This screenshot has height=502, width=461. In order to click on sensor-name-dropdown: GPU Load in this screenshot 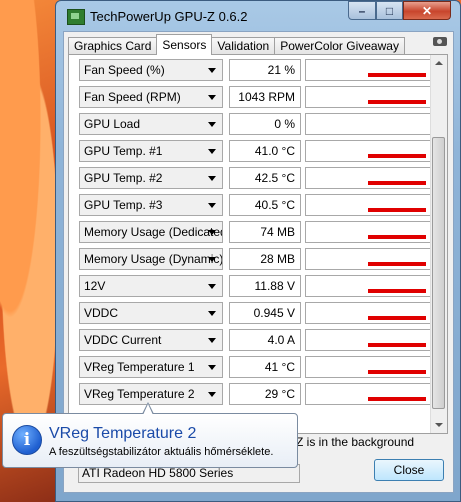, I will do `click(151, 124)`.